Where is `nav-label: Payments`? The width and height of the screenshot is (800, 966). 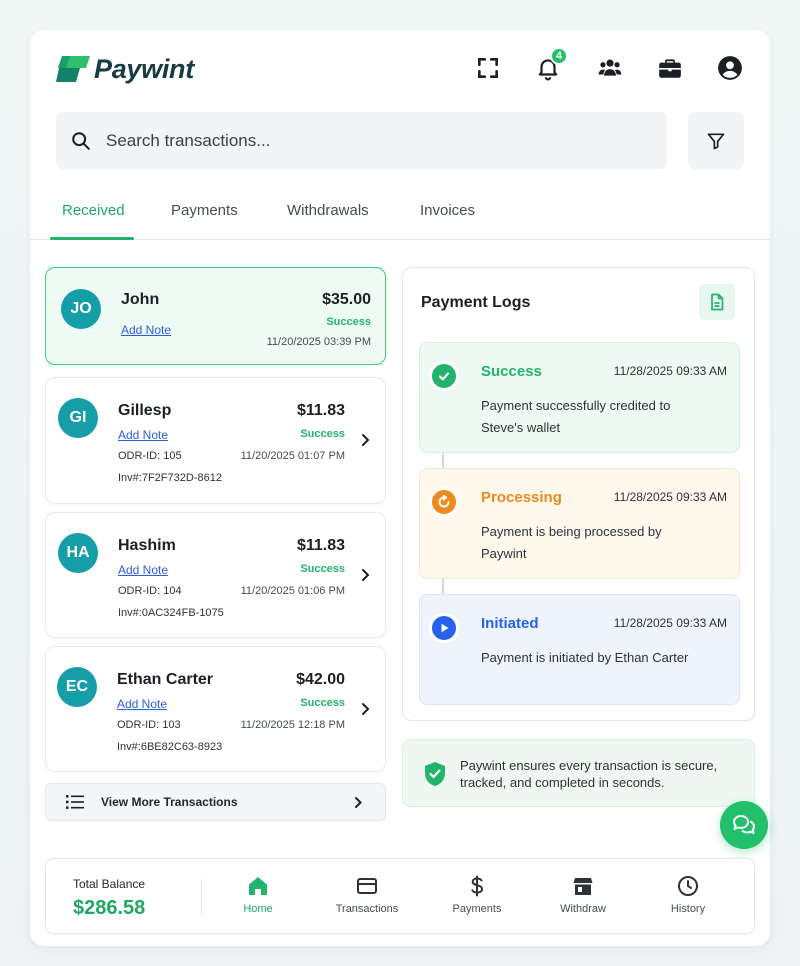
nav-label: Payments is located at coordinates (477, 909).